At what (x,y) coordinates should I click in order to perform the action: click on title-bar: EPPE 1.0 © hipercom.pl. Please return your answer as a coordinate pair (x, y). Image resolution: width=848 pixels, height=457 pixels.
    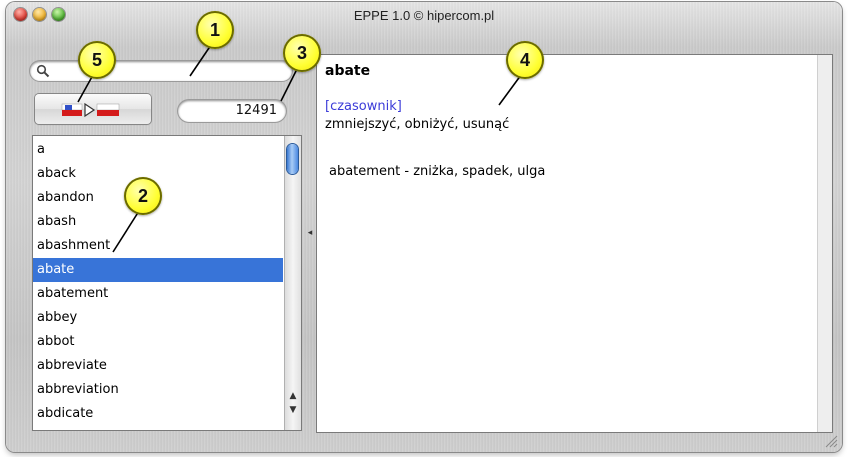
    Looking at the image, I should click on (424, 15).